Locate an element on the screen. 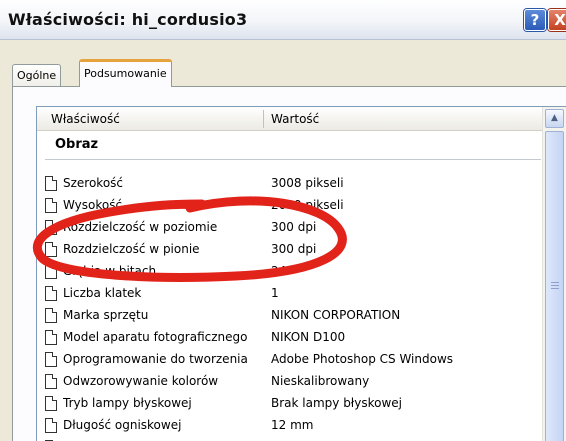 This screenshot has width=566, height=441. row-property: Wysokość is located at coordinates (93, 205).